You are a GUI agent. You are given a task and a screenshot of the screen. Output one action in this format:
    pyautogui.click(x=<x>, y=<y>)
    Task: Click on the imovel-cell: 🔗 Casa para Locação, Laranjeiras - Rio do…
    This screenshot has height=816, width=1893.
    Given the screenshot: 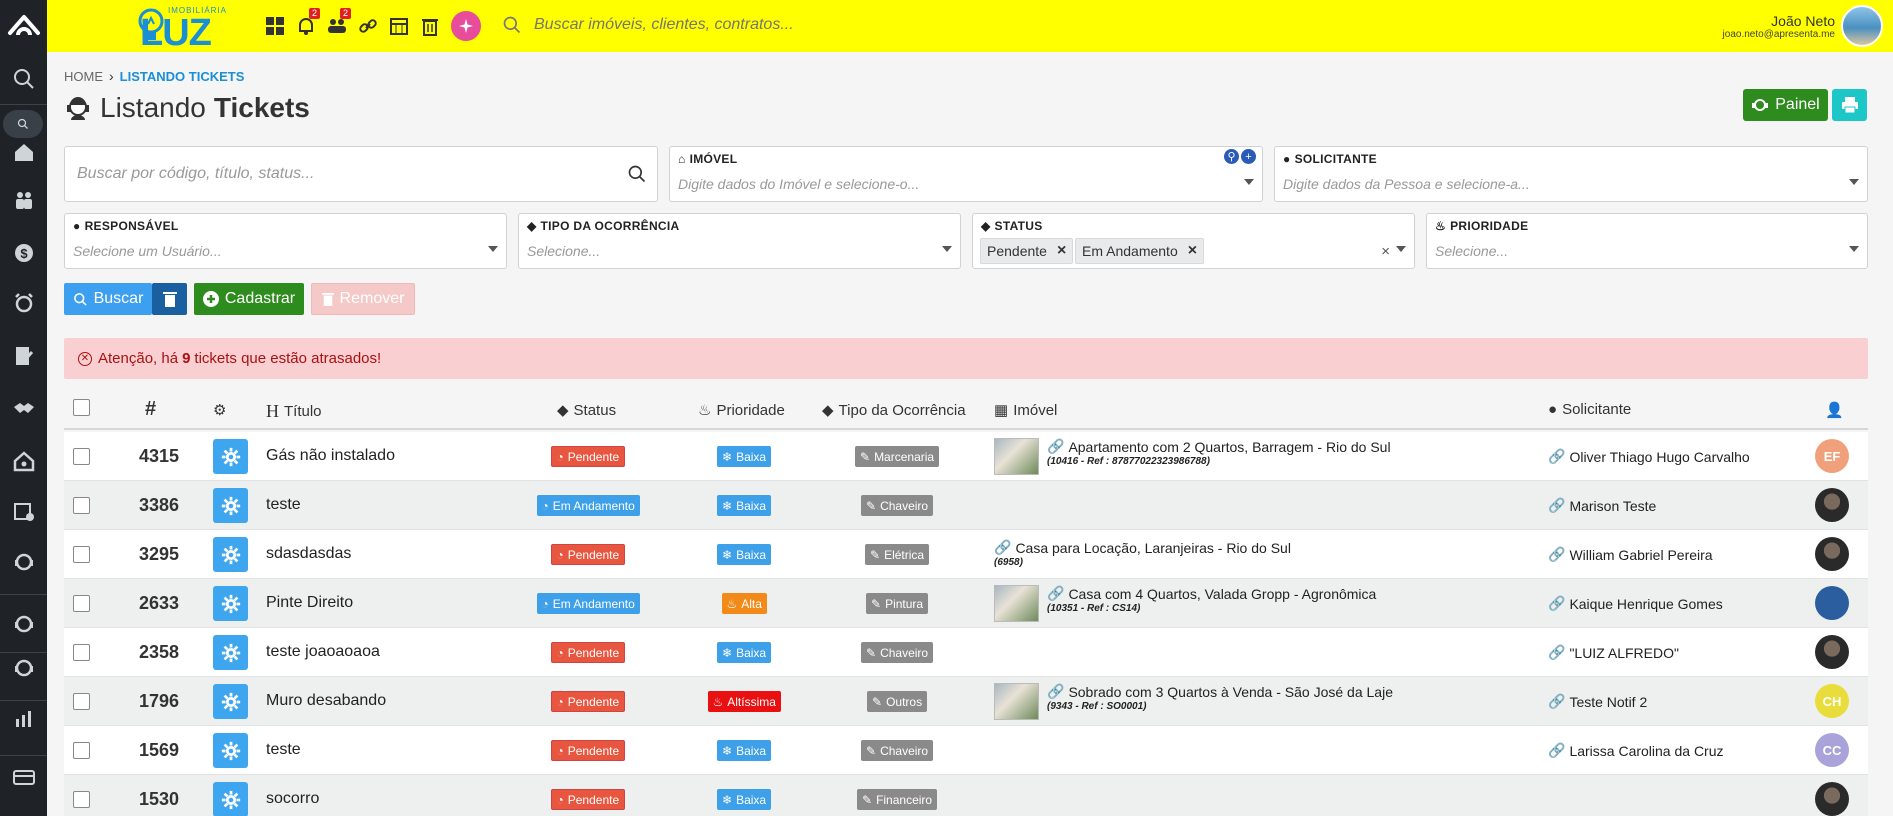 What is the action you would take?
    pyautogui.click(x=1142, y=552)
    